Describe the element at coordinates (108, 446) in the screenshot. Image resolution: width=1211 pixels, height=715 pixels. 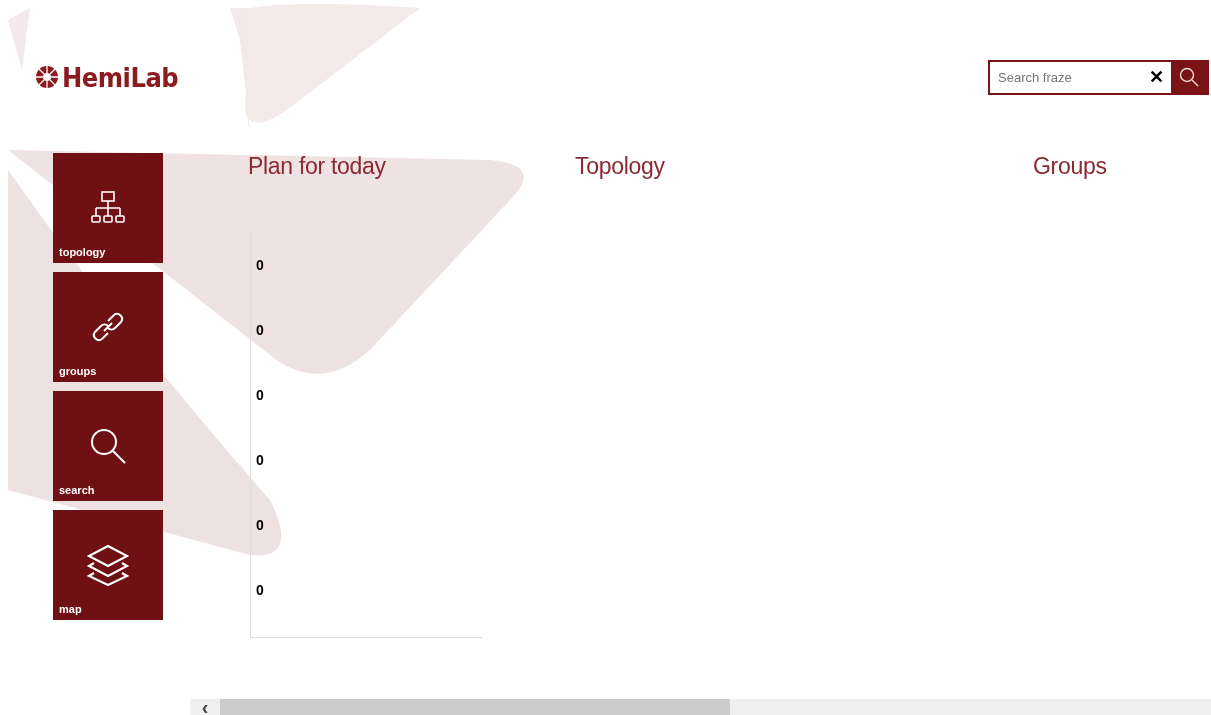
I see `nav-tile: search` at that location.